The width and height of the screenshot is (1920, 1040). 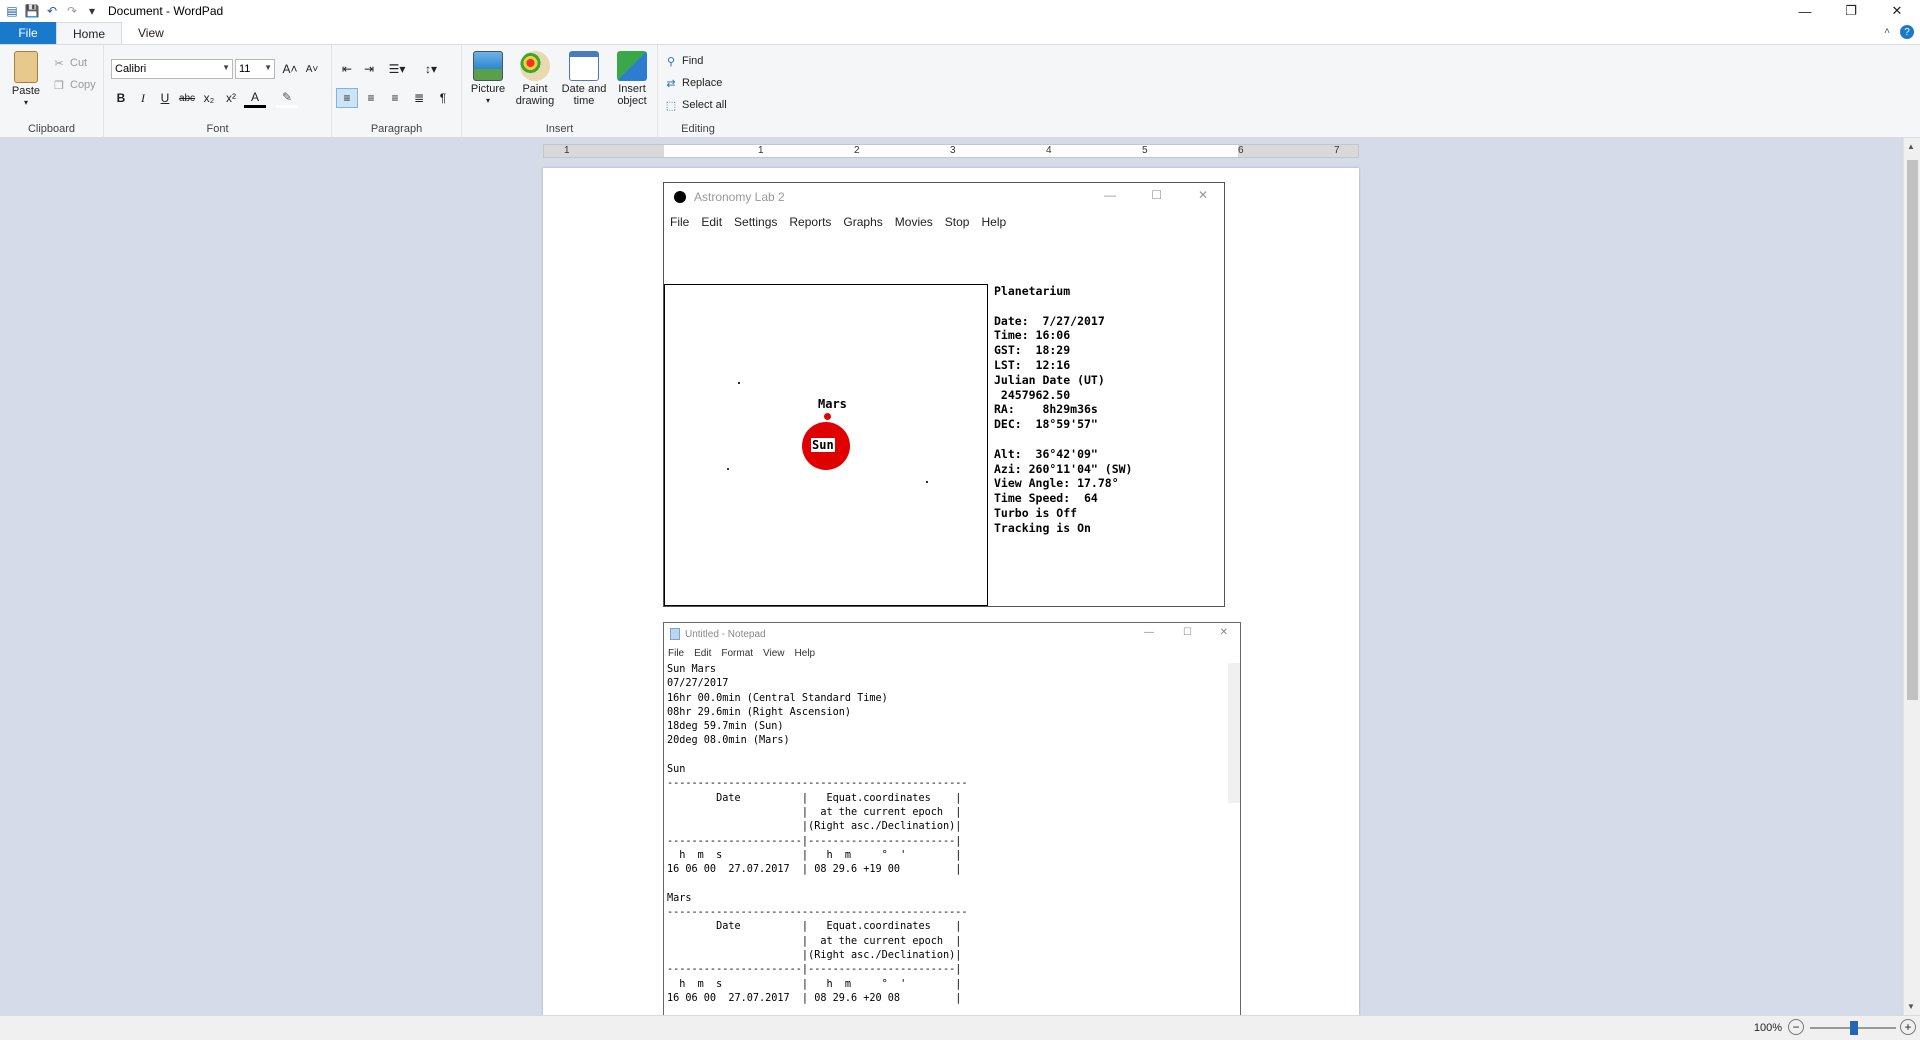 What do you see at coordinates (535, 79) in the screenshot?
I see `paint-drawing-button: Paint drawing` at bounding box center [535, 79].